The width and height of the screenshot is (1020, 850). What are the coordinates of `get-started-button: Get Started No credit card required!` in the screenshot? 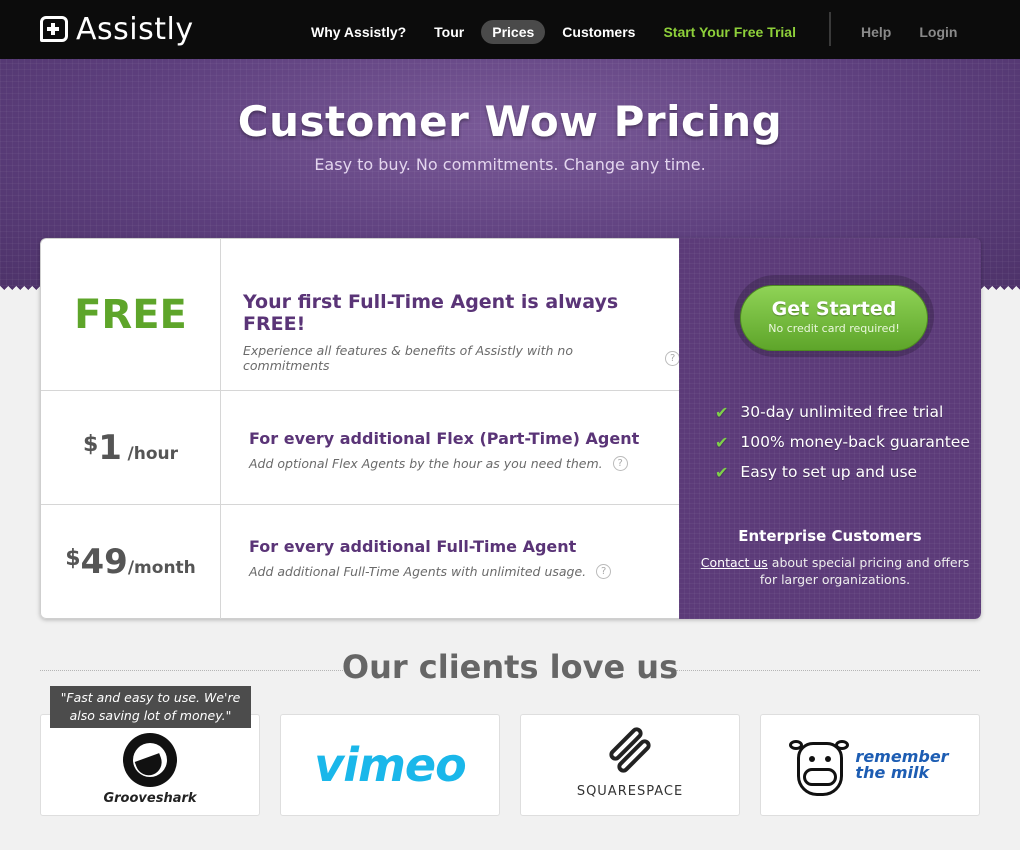 It's located at (834, 318).